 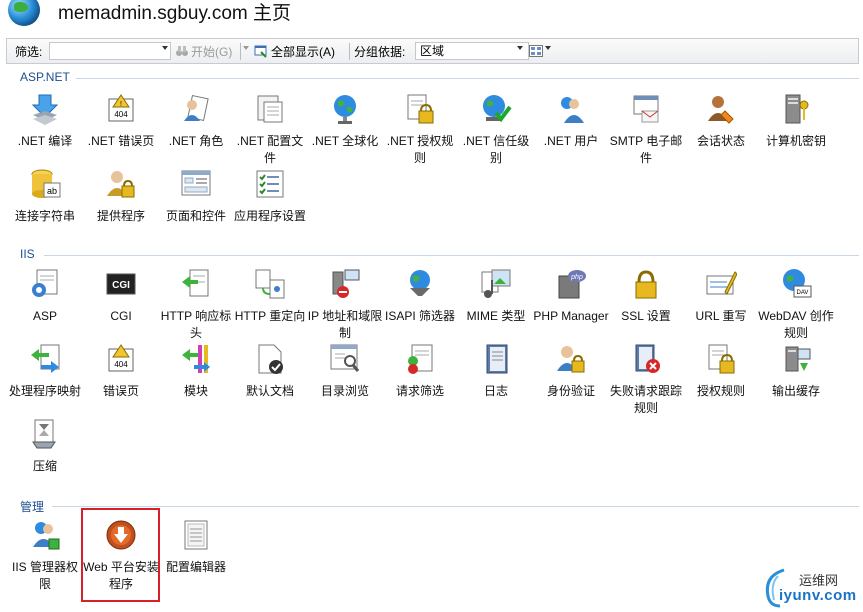 I want to click on view-mode-icon, so click(x=536, y=51).